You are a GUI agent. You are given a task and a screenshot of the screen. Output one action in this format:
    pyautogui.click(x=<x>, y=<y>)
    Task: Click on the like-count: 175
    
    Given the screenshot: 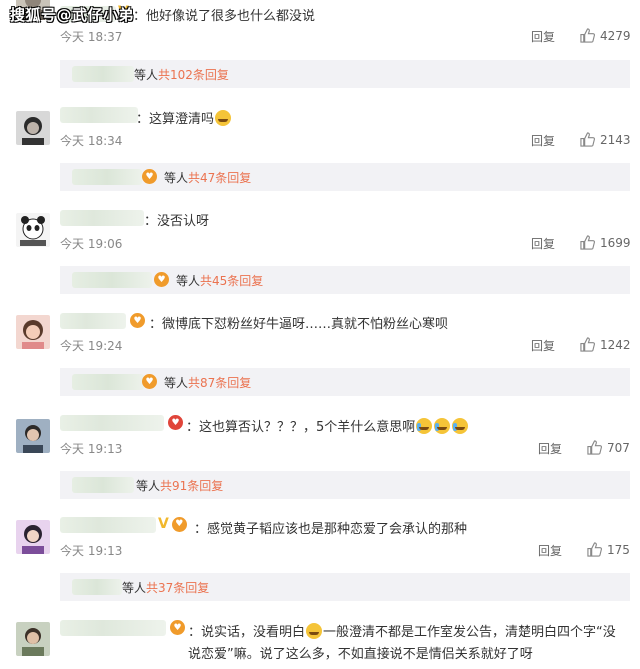 What is the action you would take?
    pyautogui.click(x=618, y=549)
    